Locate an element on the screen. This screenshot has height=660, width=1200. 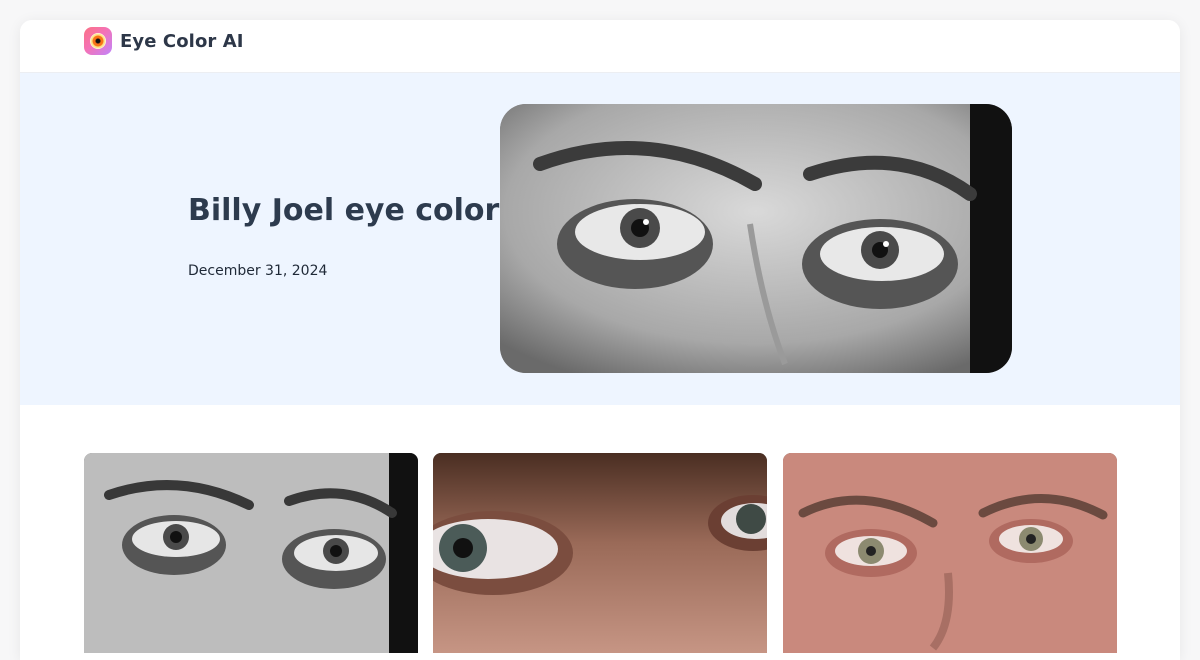
color-eye-closeup-photo is located at coordinates (600, 553).